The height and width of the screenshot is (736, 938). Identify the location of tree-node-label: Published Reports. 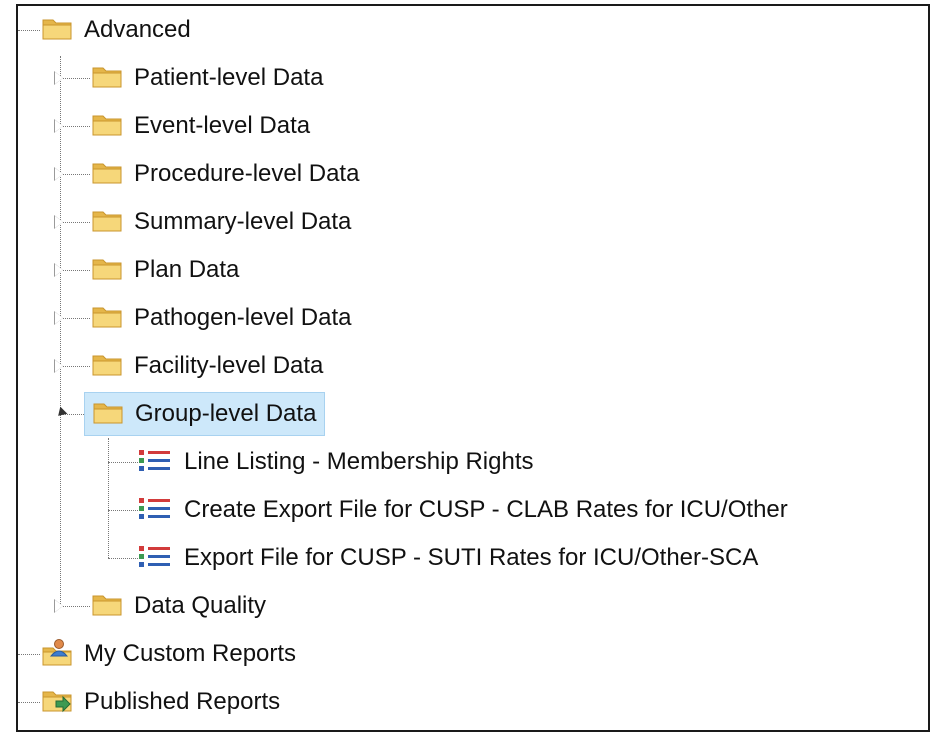
(182, 701).